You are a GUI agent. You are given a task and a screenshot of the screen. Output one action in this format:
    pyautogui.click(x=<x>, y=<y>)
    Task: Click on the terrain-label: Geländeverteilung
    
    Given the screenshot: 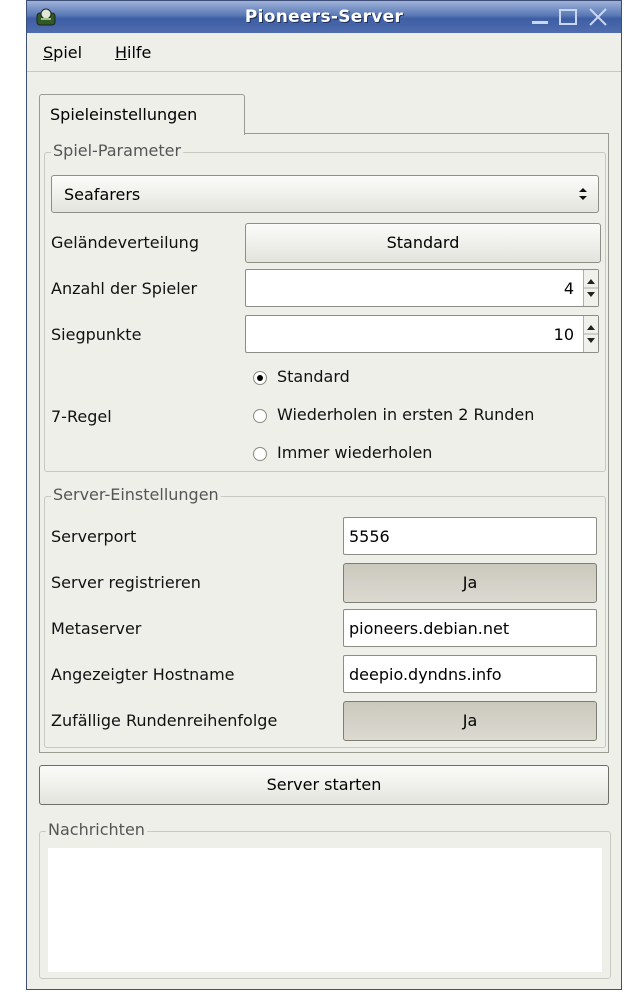 What is the action you would take?
    pyautogui.click(x=125, y=242)
    